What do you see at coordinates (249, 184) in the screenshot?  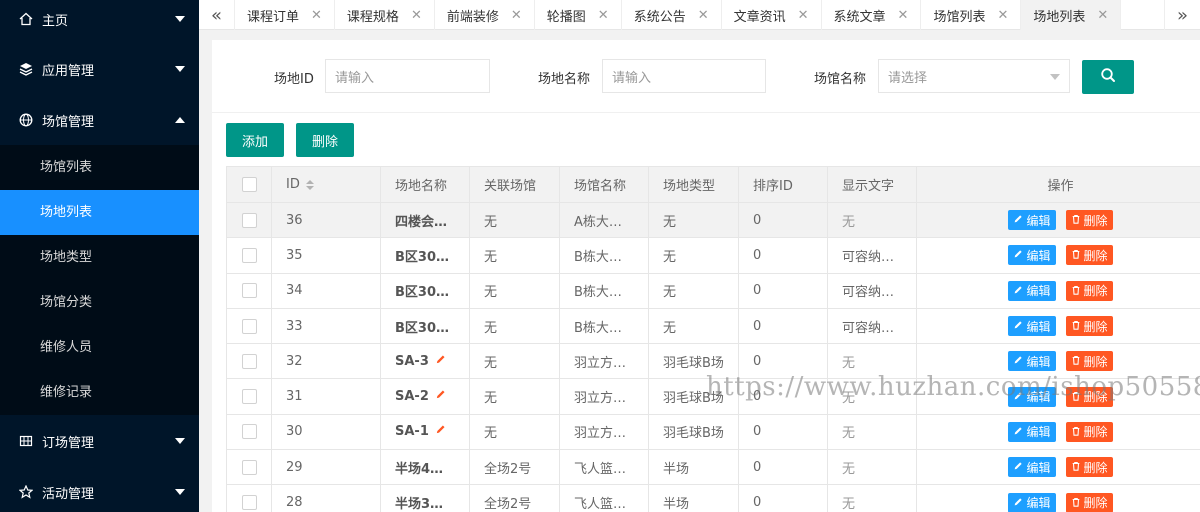 I see `select-all-checkbox` at bounding box center [249, 184].